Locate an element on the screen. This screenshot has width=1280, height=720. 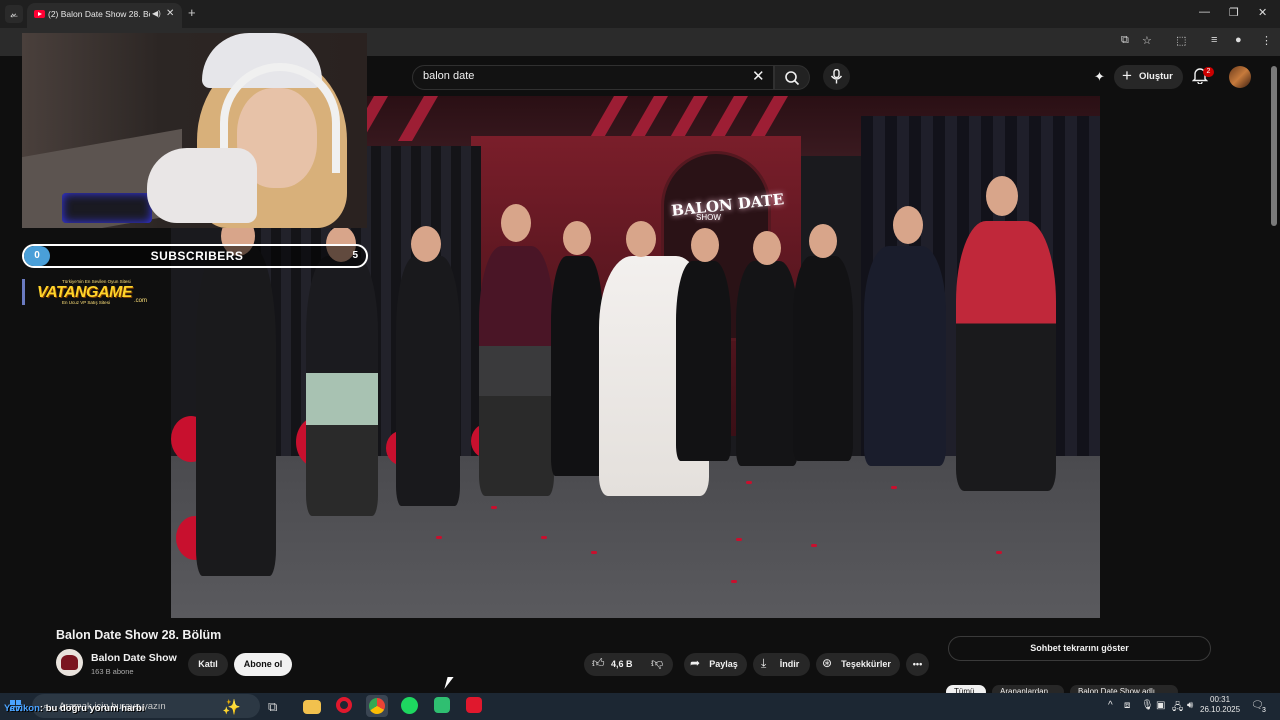
copilot-sparkle-icon: ✨ is located at coordinates (231, 707).